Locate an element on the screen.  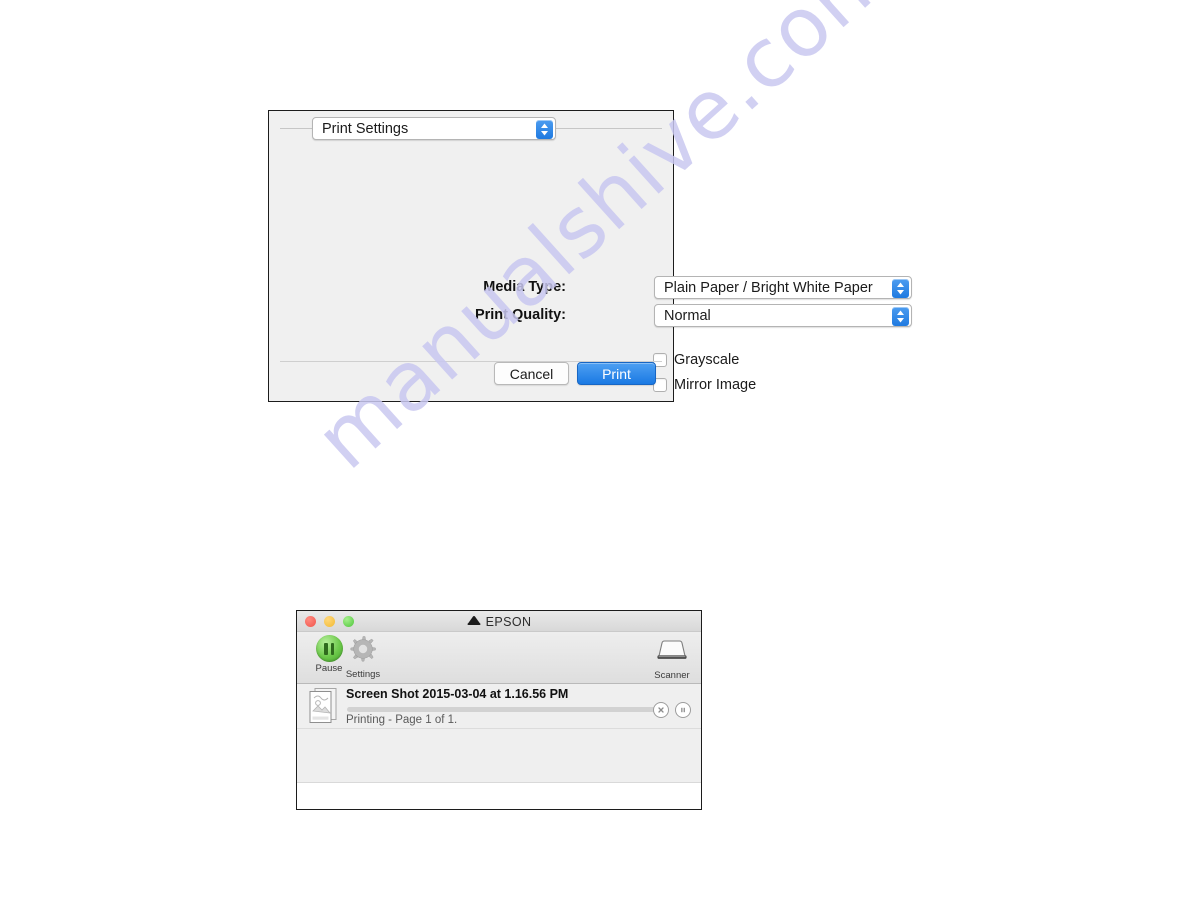
cancel-circle-icon is located at coordinates (661, 710).